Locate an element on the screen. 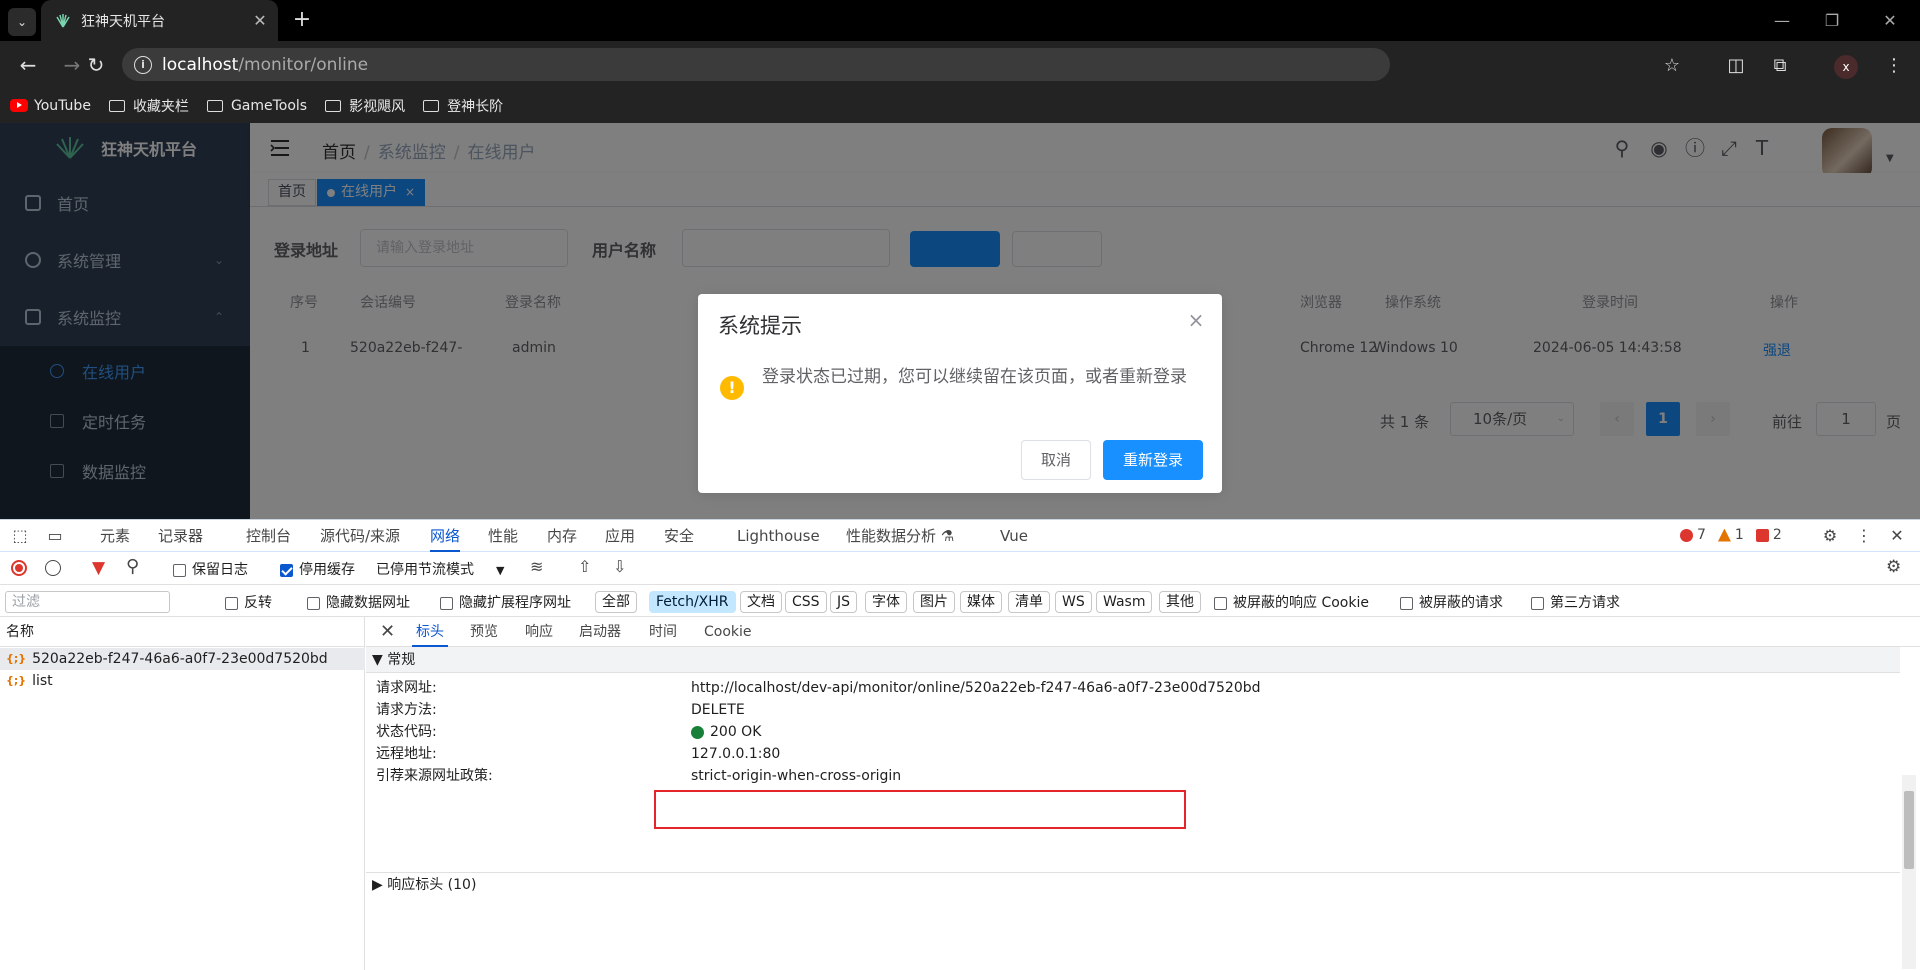 The height and width of the screenshot is (970, 1920). devtools-tab: Vue is located at coordinates (1014, 536).